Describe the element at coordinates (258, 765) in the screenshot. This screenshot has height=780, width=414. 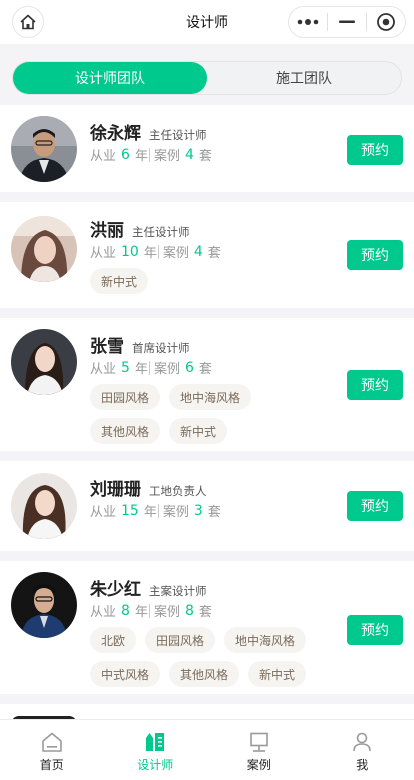
I see `tabbar-label: 案例` at that location.